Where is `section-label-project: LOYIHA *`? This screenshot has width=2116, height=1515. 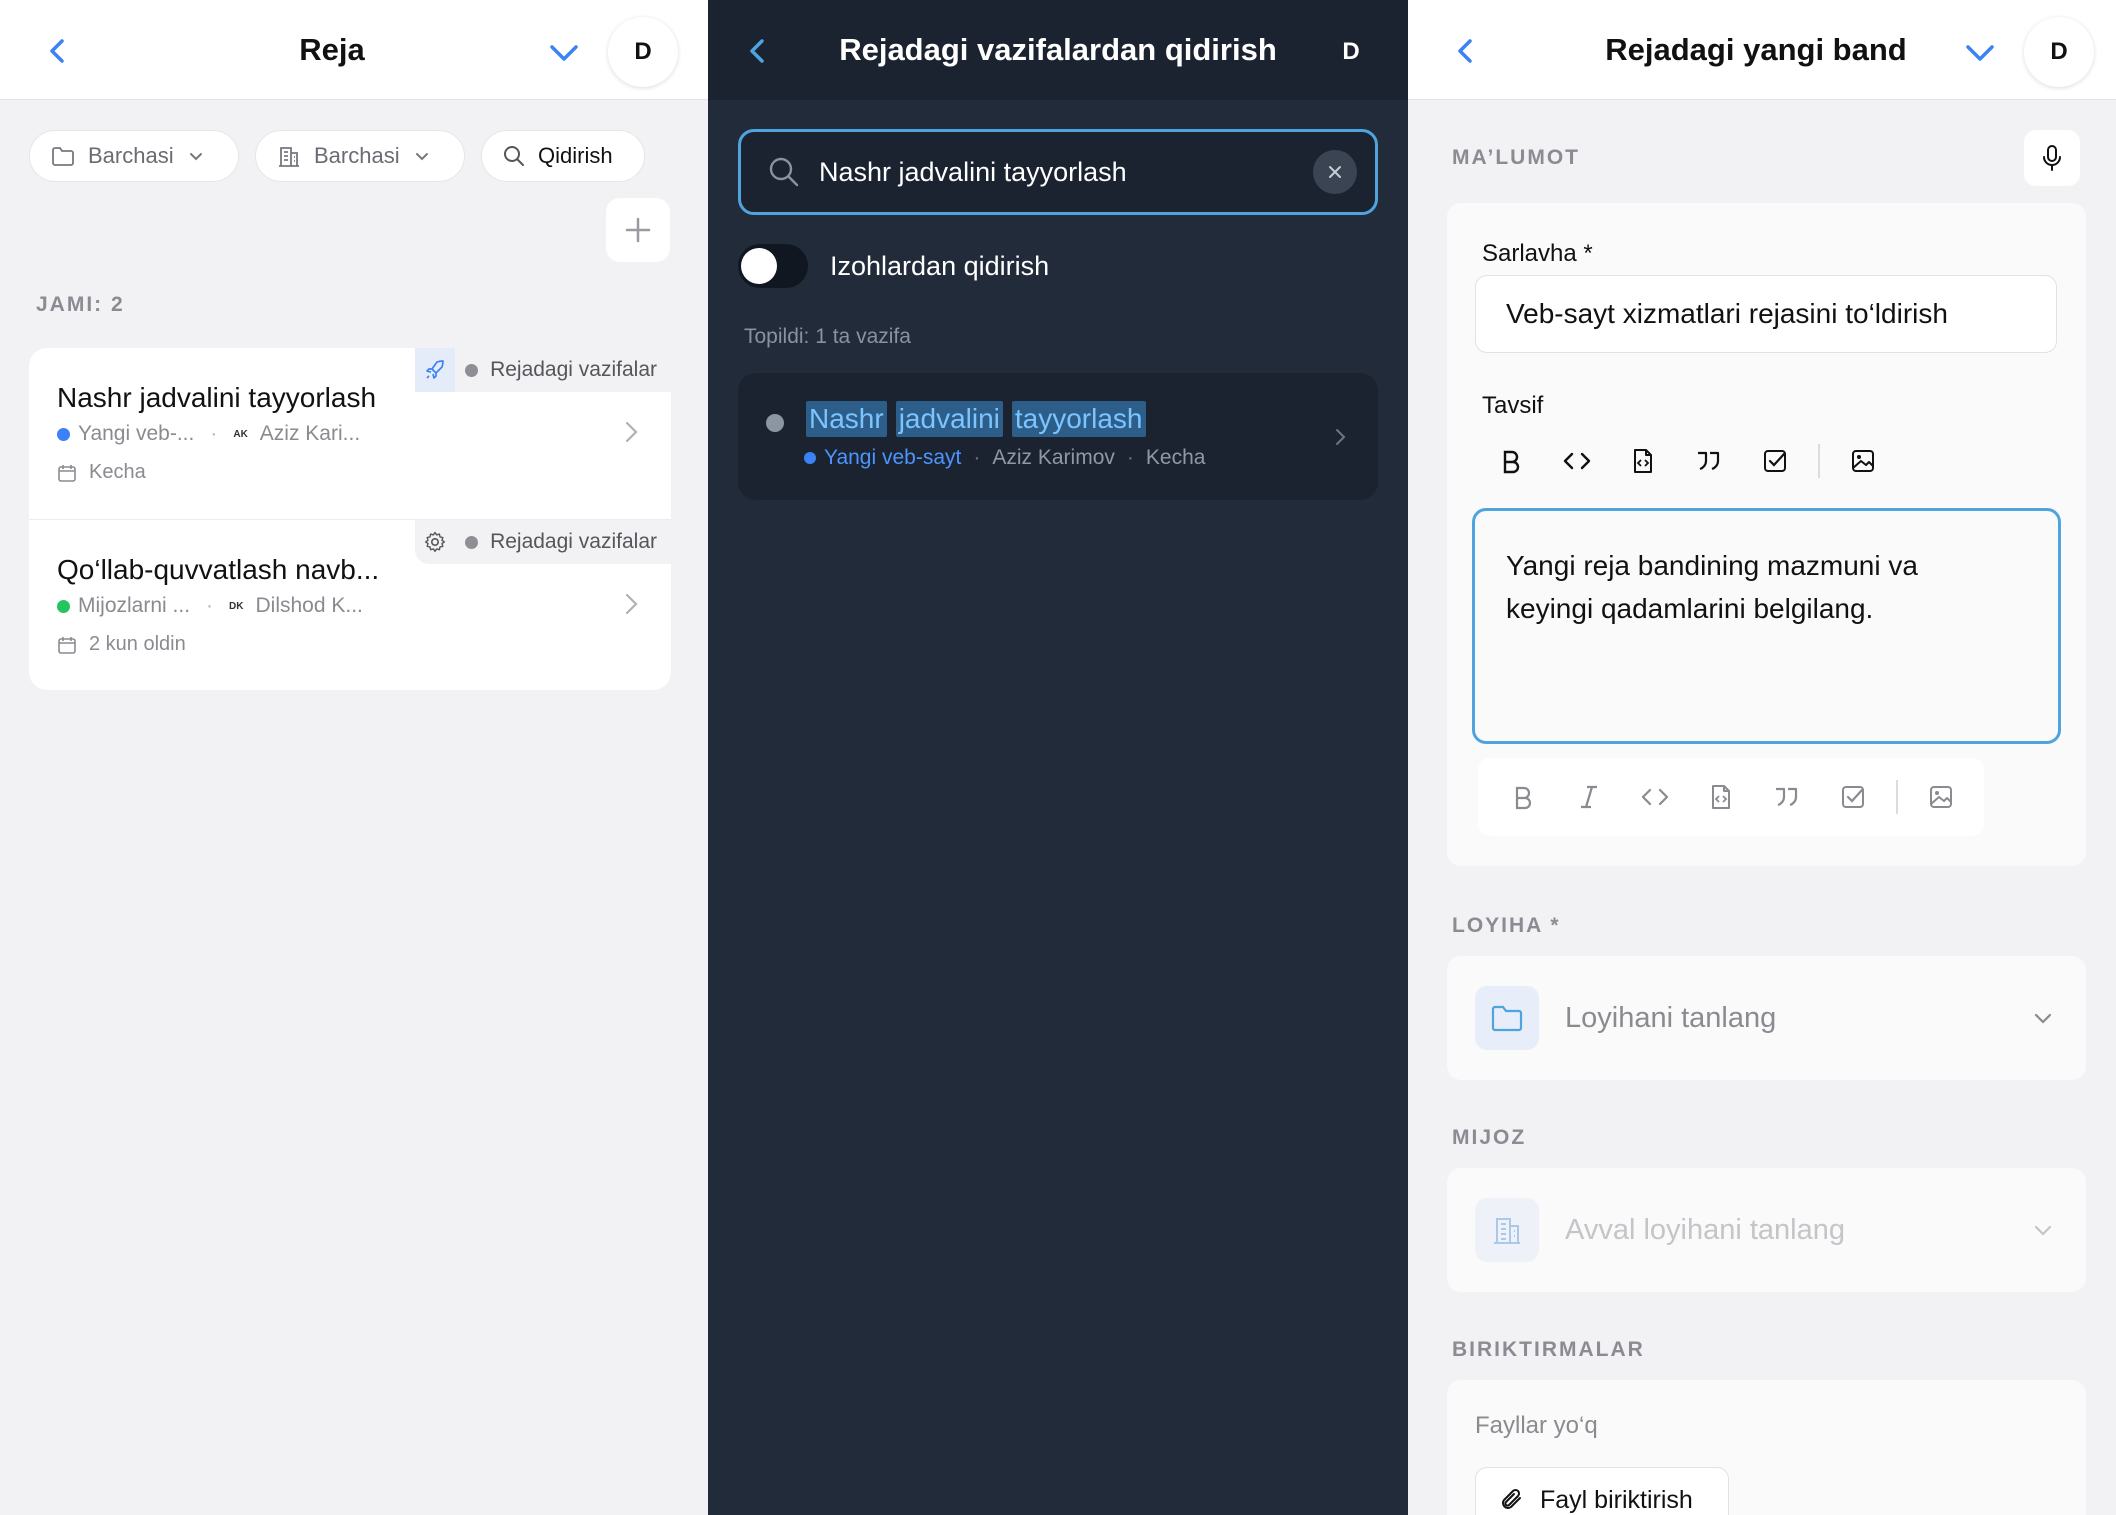 section-label-project: LOYIHA * is located at coordinates (1506, 925).